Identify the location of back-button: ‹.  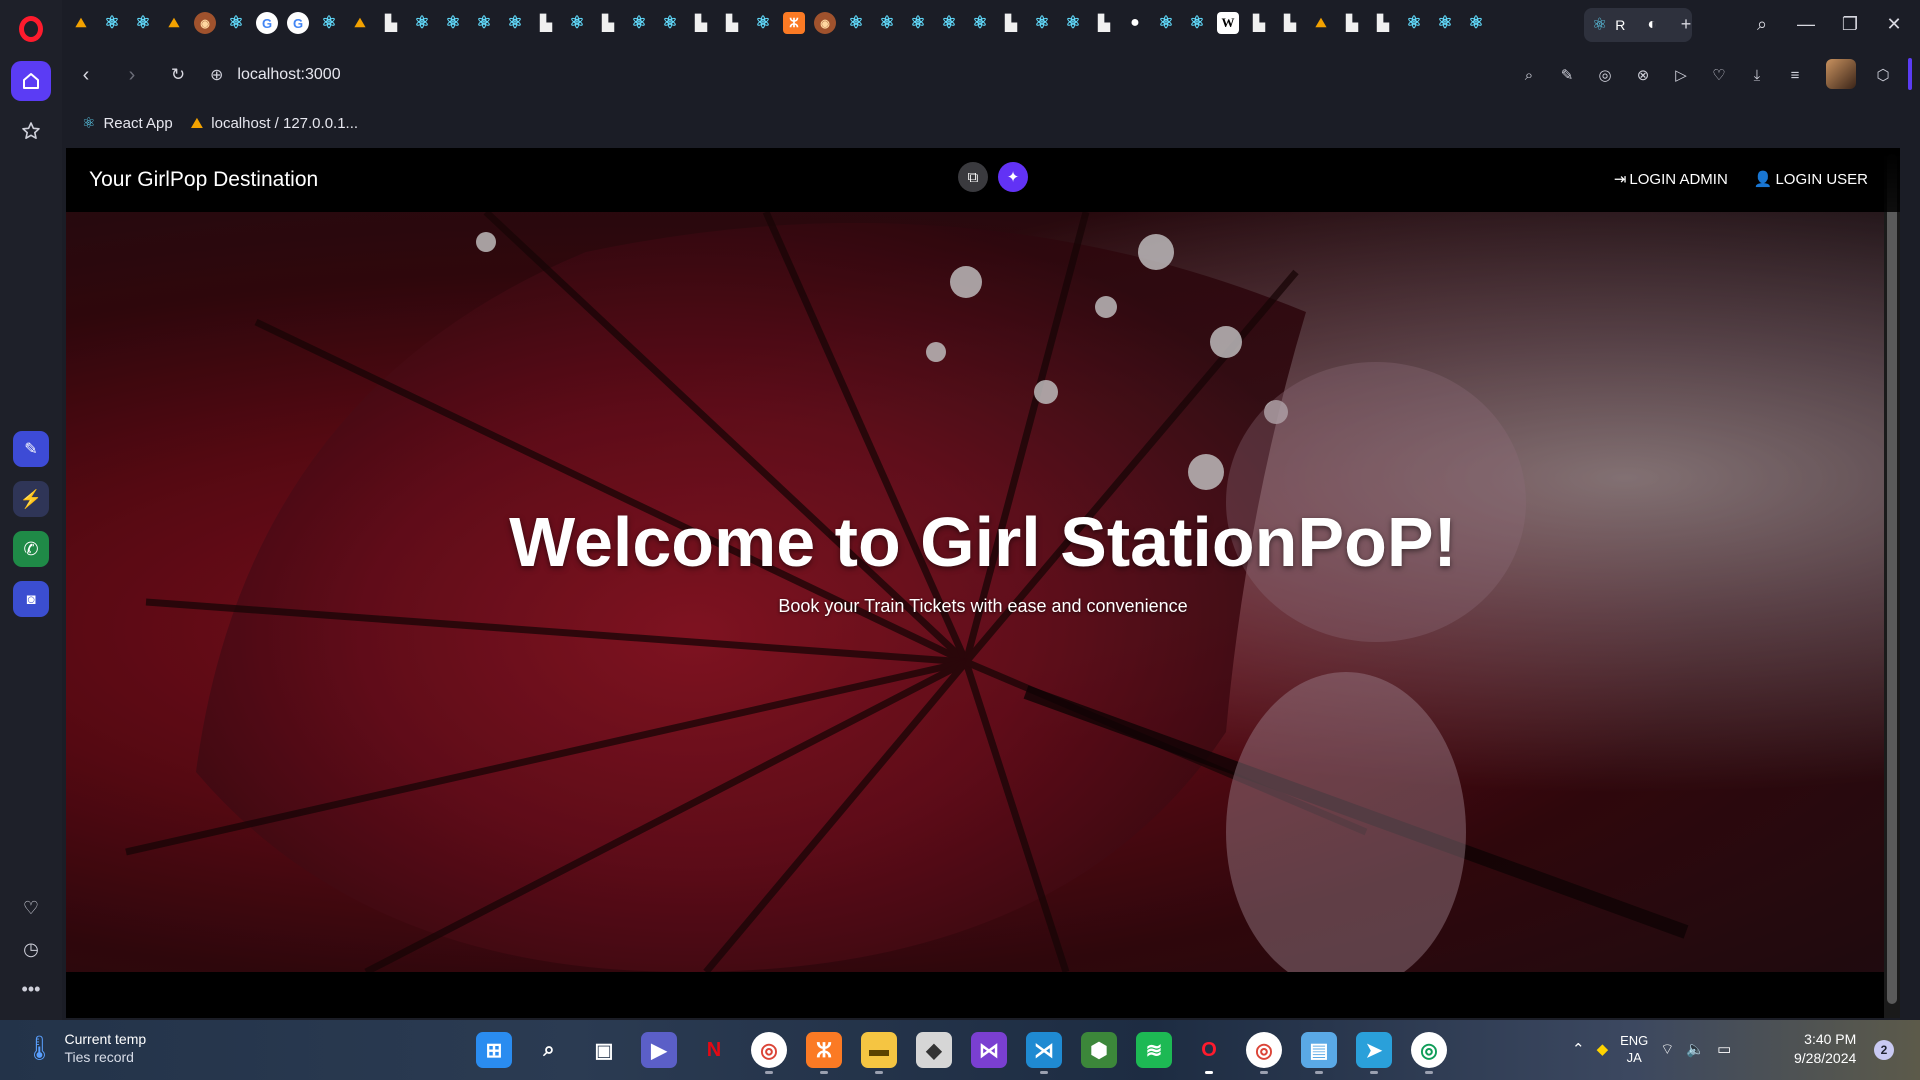
(86, 75).